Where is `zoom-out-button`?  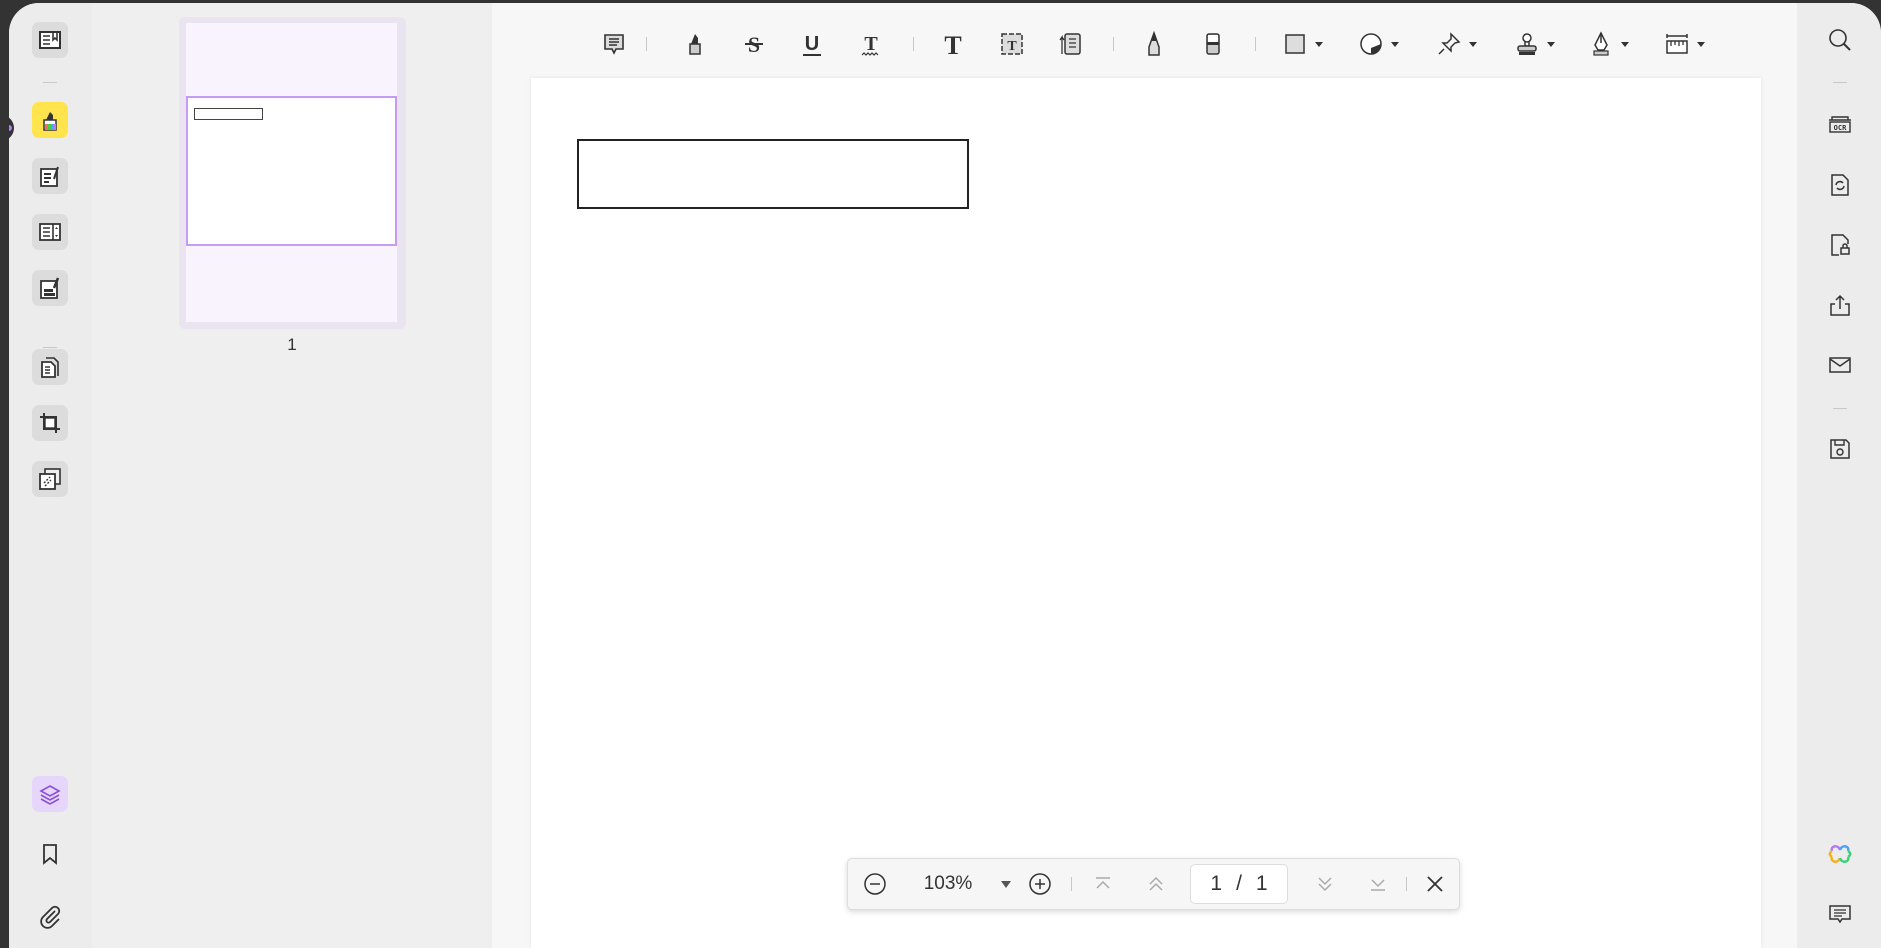 zoom-out-button is located at coordinates (875, 884).